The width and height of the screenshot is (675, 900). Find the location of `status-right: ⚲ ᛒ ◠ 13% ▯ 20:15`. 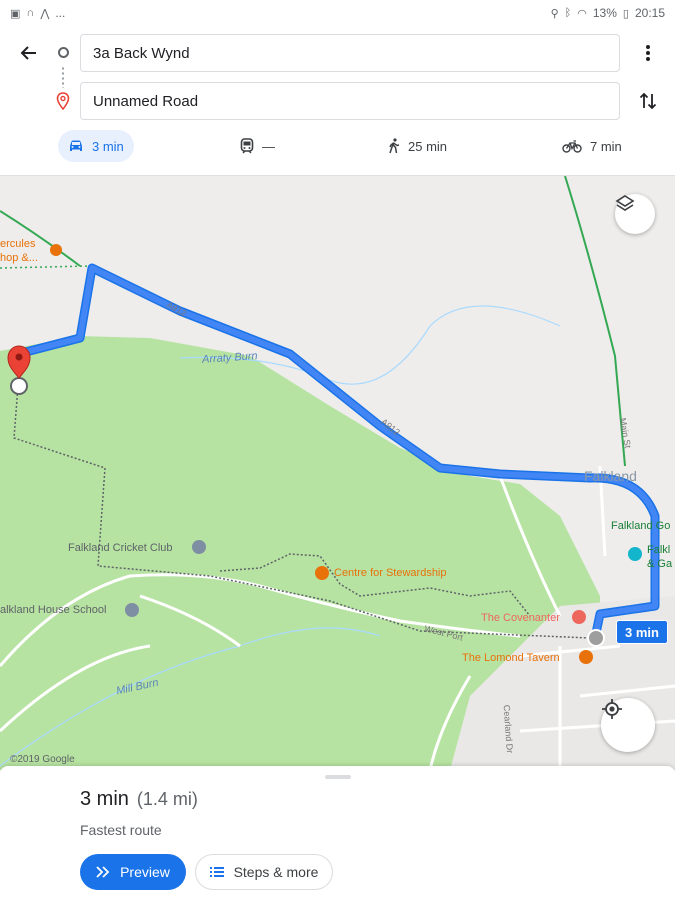

status-right: ⚲ ᛒ ◠ 13% ▯ 20:15 is located at coordinates (608, 13).